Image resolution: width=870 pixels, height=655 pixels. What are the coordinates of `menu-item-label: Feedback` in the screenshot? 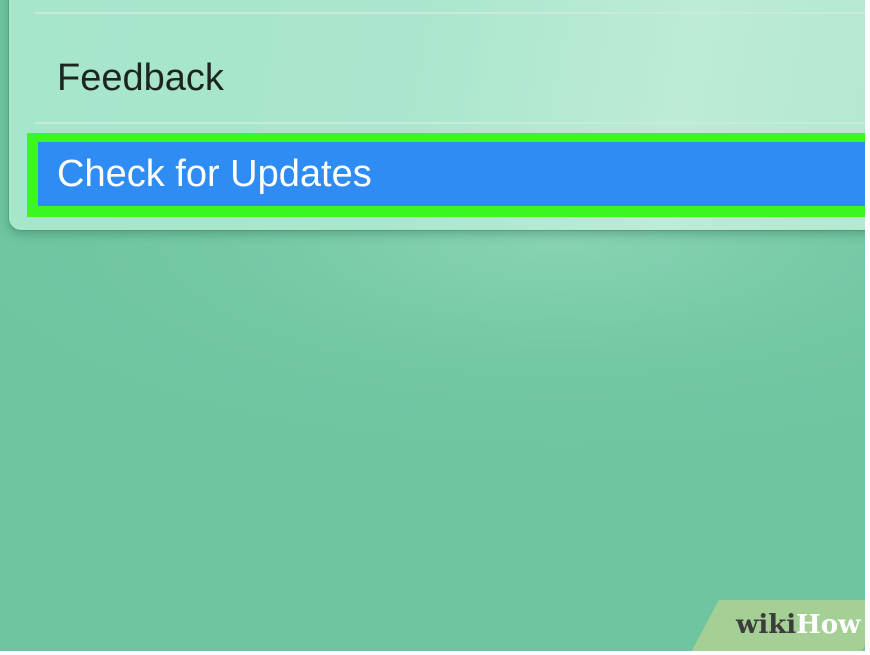 It's located at (140, 78).